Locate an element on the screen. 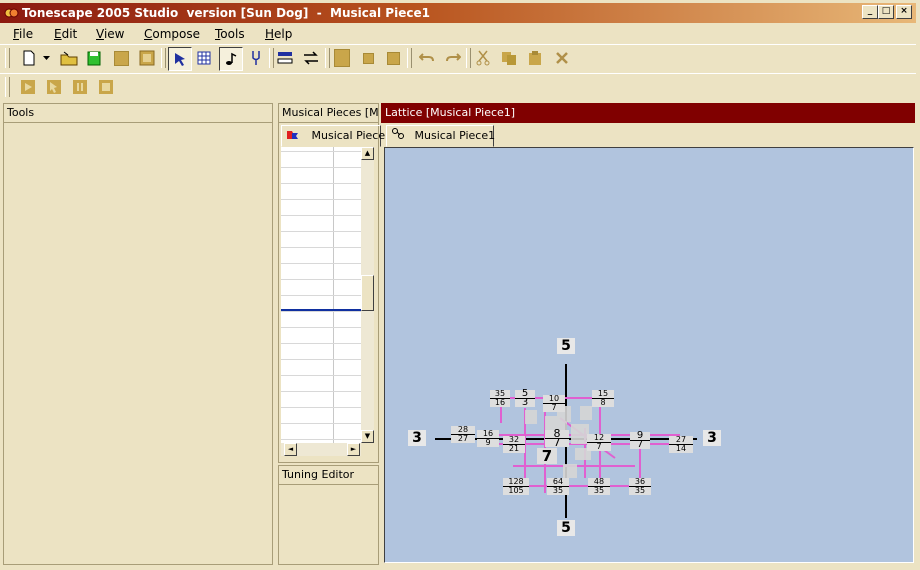 This screenshot has width=920, height=570. musical-piece-tab: Musical Piece1 is located at coordinates (336, 136).